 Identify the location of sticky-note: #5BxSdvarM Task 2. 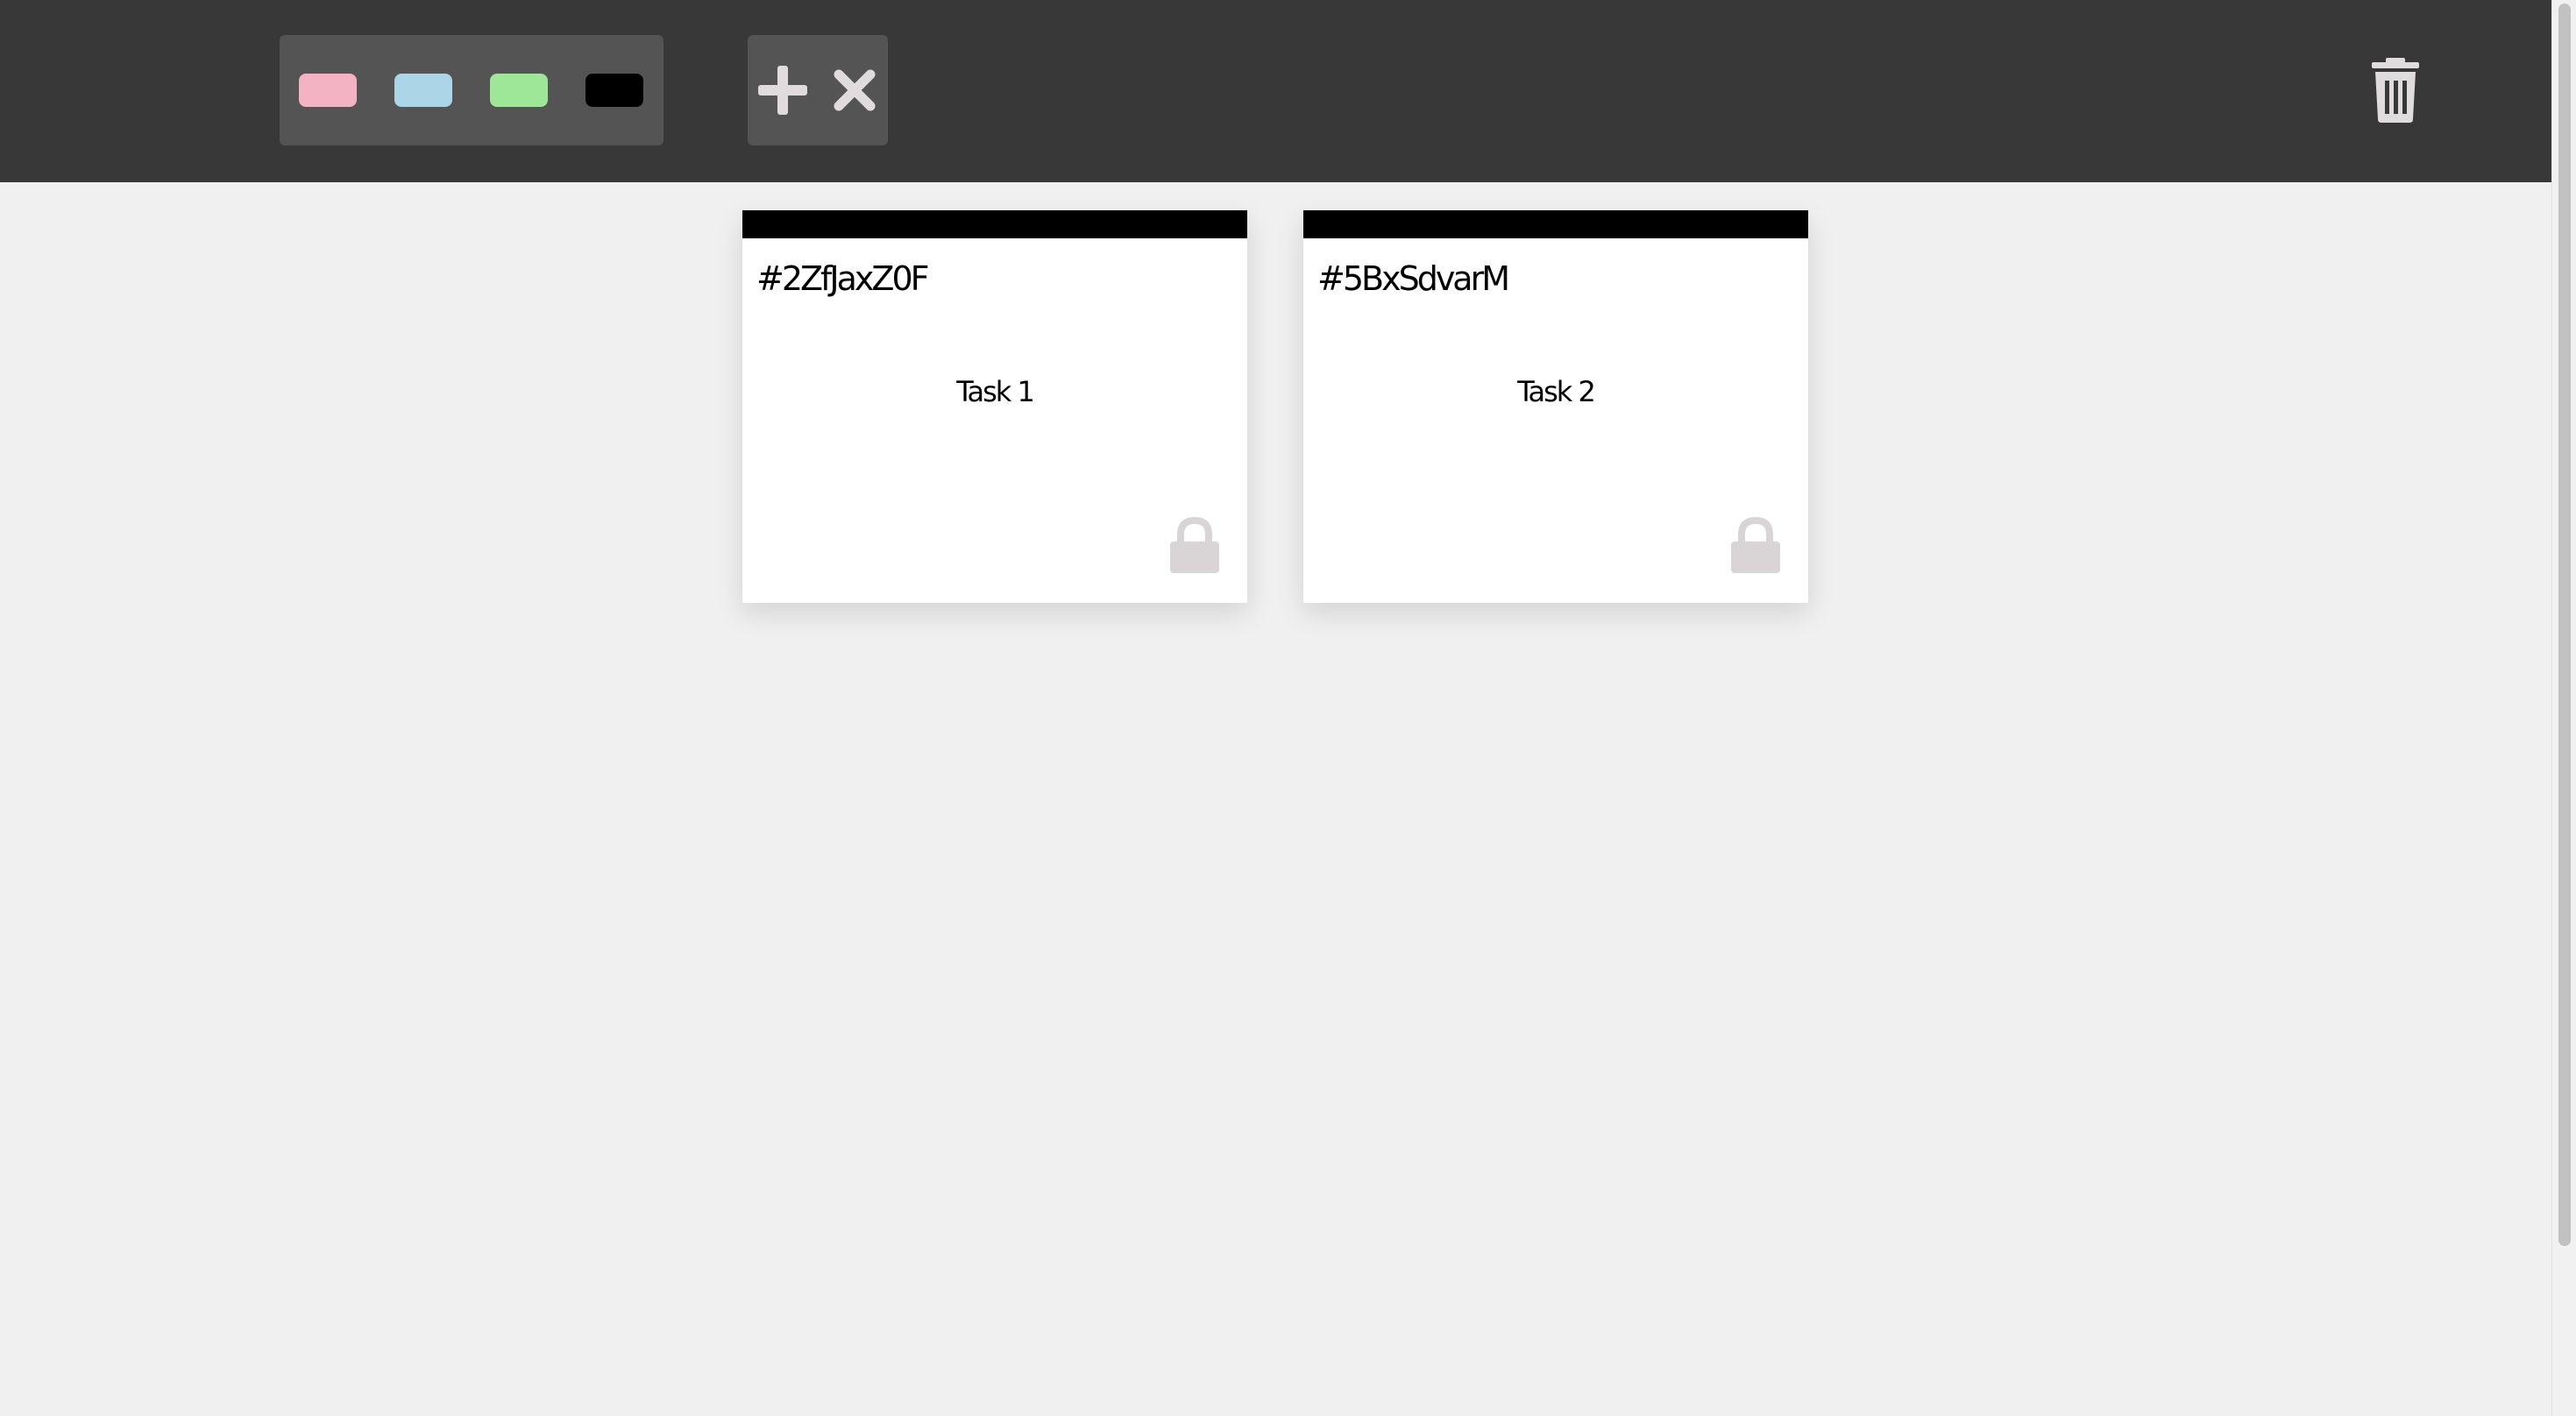
(1555, 406).